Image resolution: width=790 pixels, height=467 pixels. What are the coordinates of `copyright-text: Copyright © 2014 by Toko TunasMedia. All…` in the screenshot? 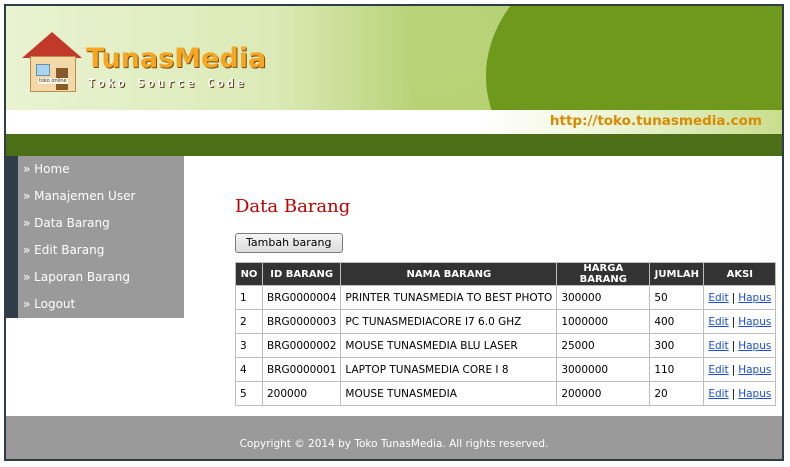 It's located at (394, 444).